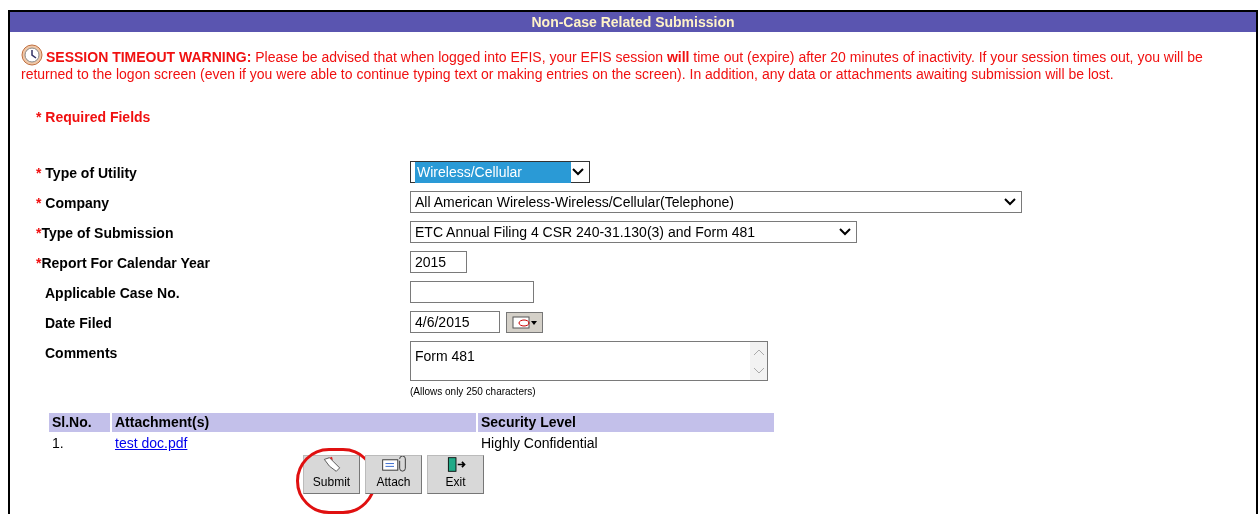  Describe the element at coordinates (294, 422) in the screenshot. I see `column-header: Attachment(s)` at that location.